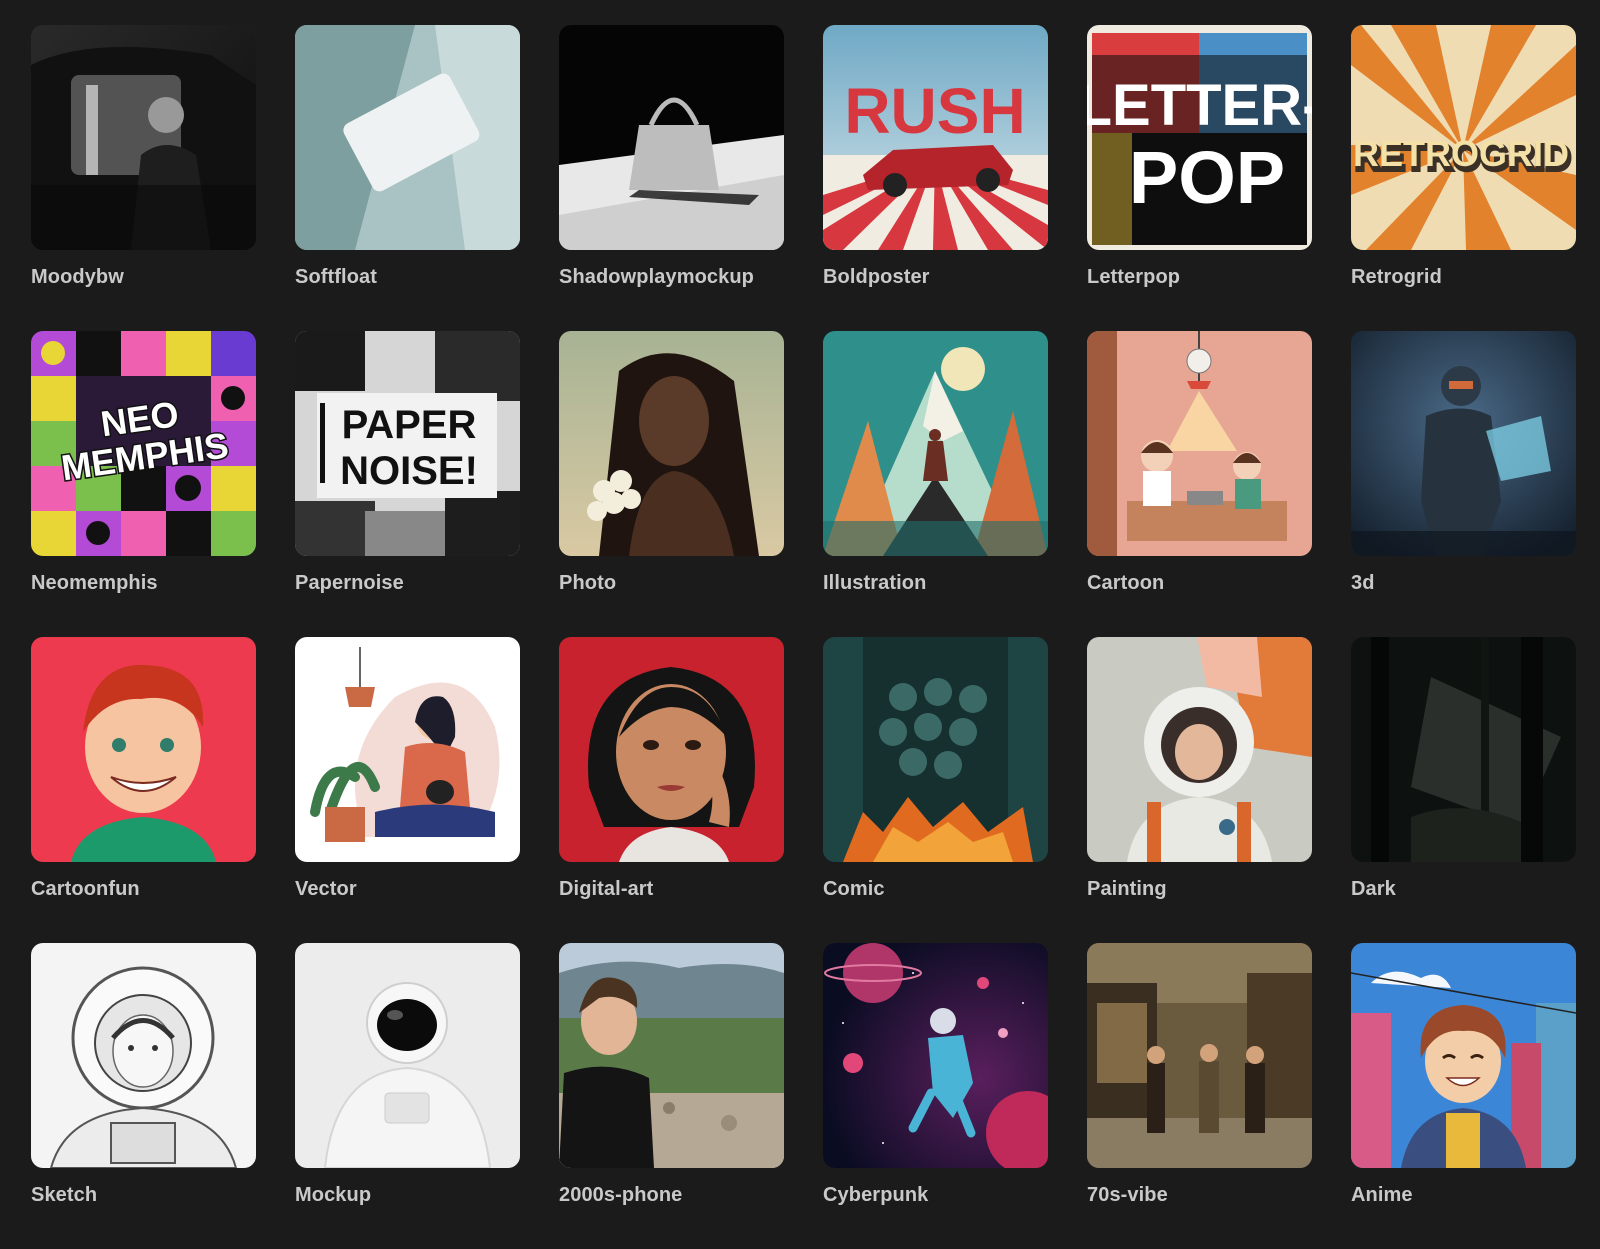  Describe the element at coordinates (1199, 105) in the screenshot. I see `letterpop-art-text-1: LETTER-` at that location.